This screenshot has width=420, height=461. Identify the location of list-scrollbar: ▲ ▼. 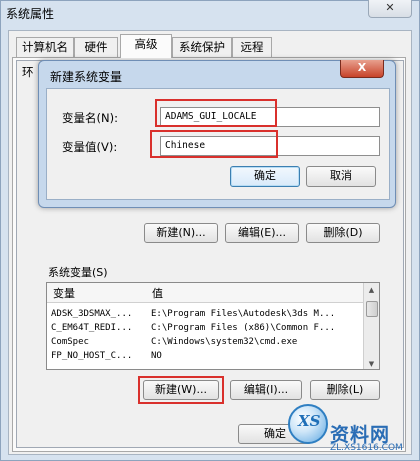
(371, 326).